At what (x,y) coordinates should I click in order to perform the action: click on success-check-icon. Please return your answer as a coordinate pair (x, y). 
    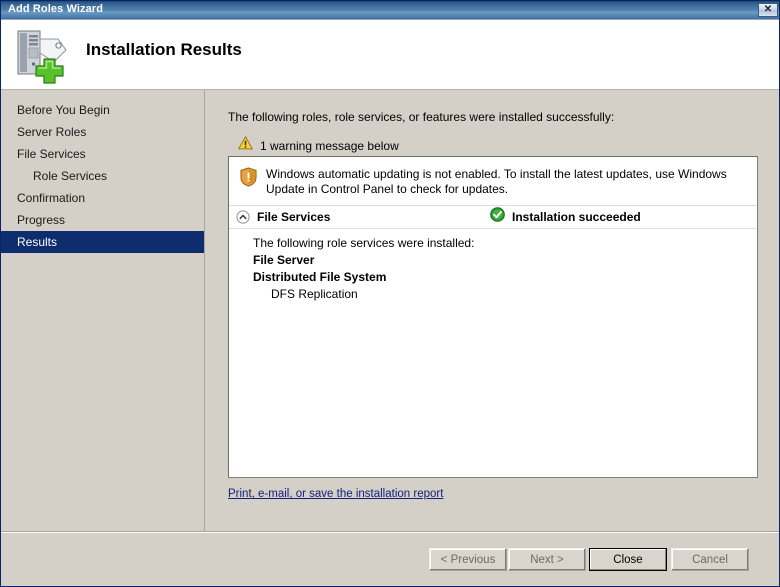
    Looking at the image, I should click on (497, 217).